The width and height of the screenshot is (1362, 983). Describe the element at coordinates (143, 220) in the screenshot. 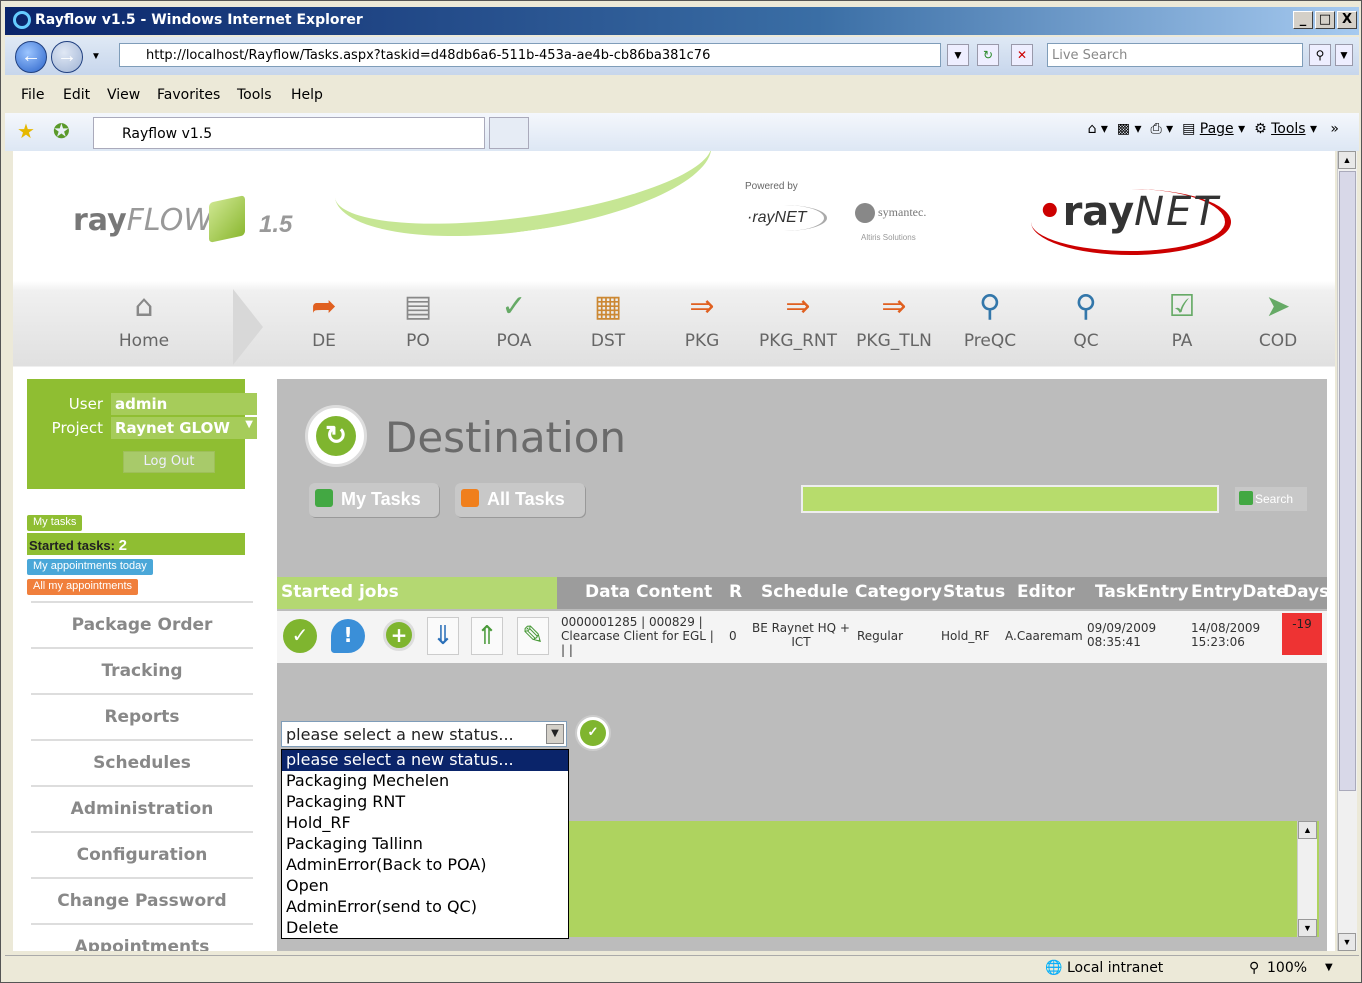

I see `rayflow-logo: rayFLOW` at that location.